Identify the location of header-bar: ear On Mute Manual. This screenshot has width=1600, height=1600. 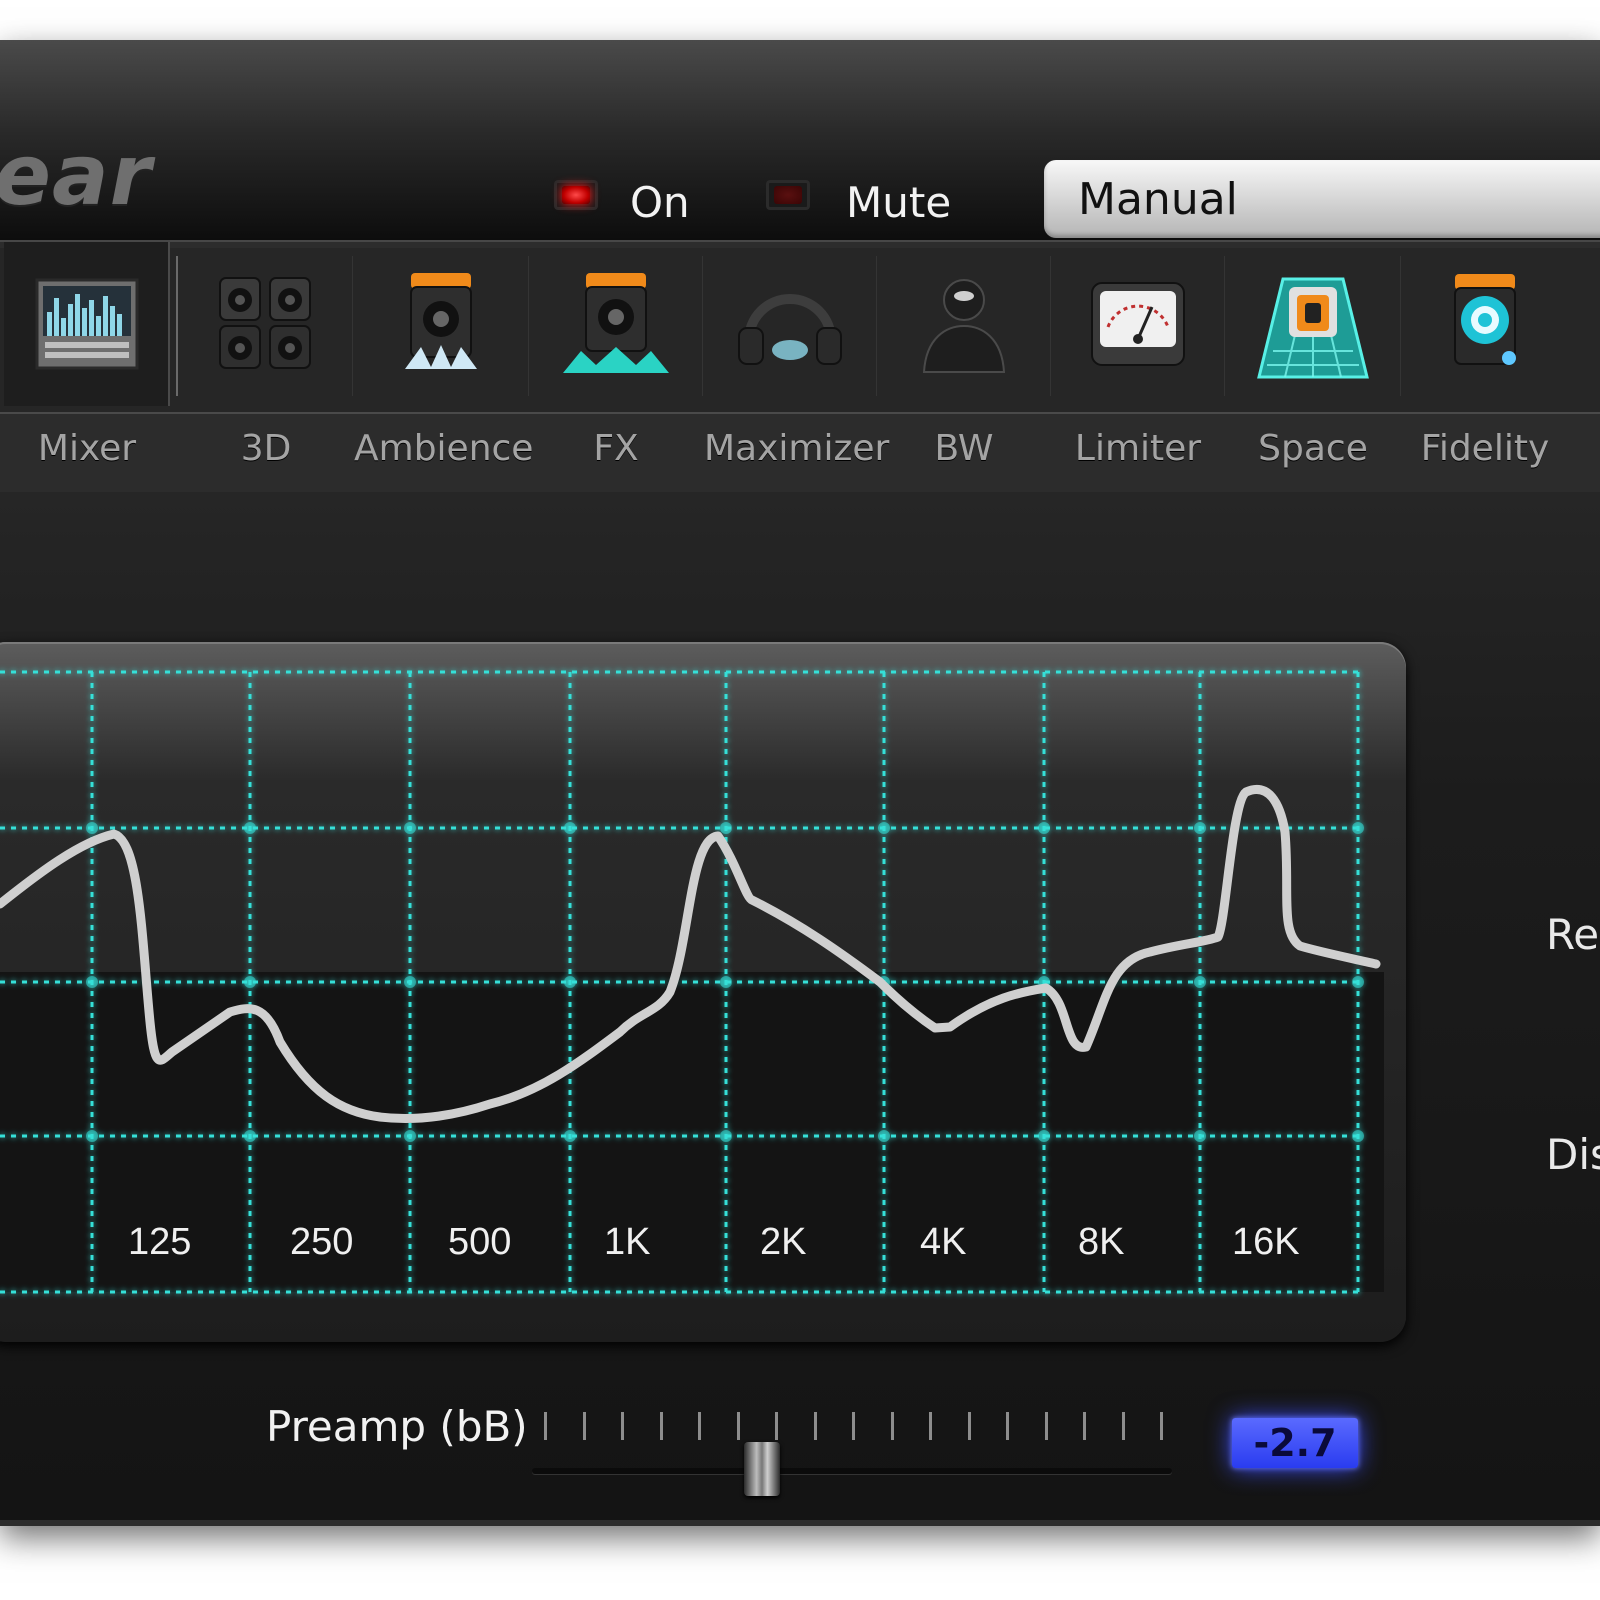
(800, 140).